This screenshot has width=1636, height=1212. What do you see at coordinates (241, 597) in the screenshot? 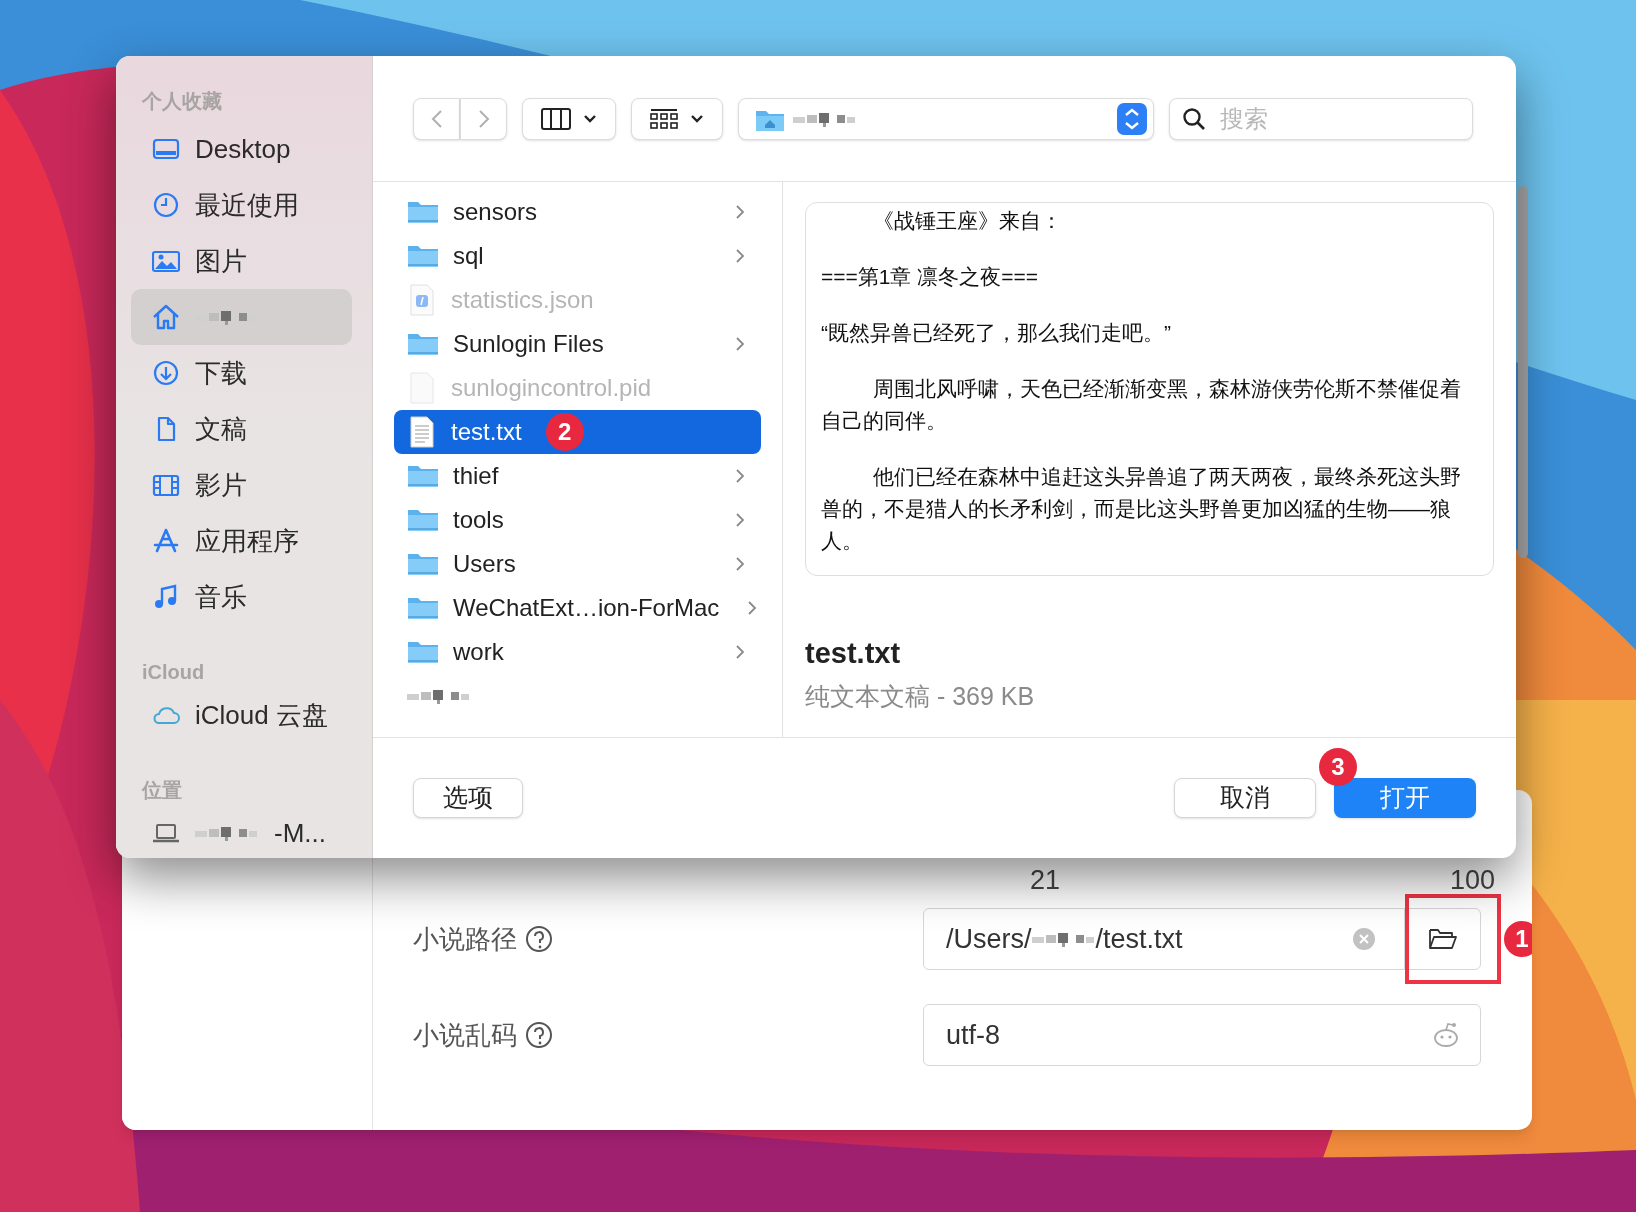
I see `sidebar-item: 音乐` at bounding box center [241, 597].